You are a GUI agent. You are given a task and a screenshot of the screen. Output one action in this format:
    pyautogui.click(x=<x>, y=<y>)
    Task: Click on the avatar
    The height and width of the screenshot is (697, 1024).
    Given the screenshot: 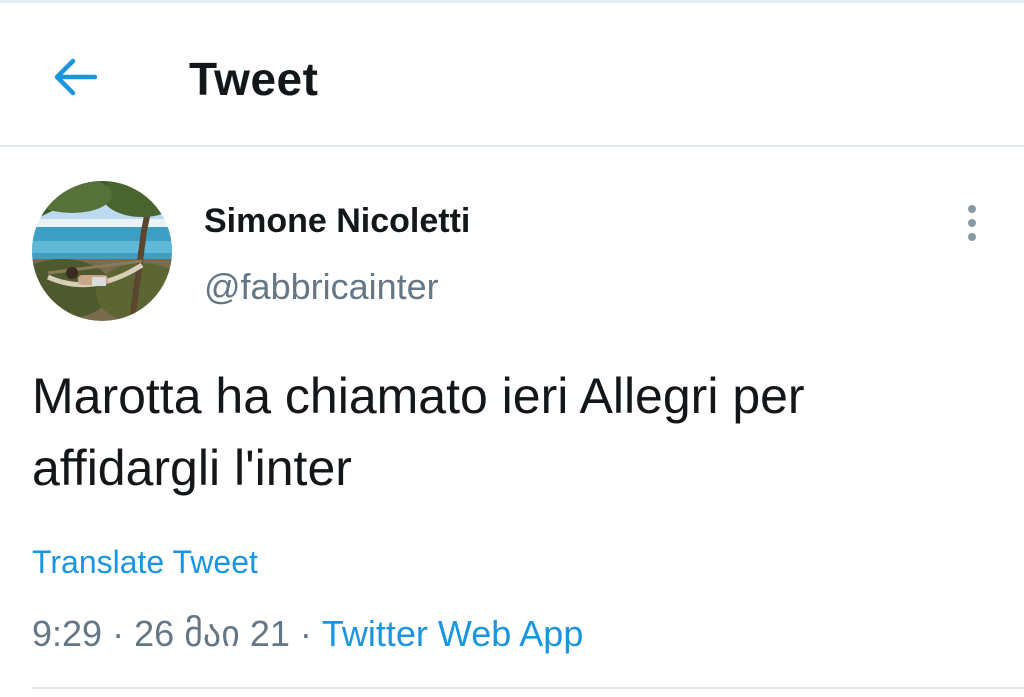 What is the action you would take?
    pyautogui.click(x=102, y=251)
    